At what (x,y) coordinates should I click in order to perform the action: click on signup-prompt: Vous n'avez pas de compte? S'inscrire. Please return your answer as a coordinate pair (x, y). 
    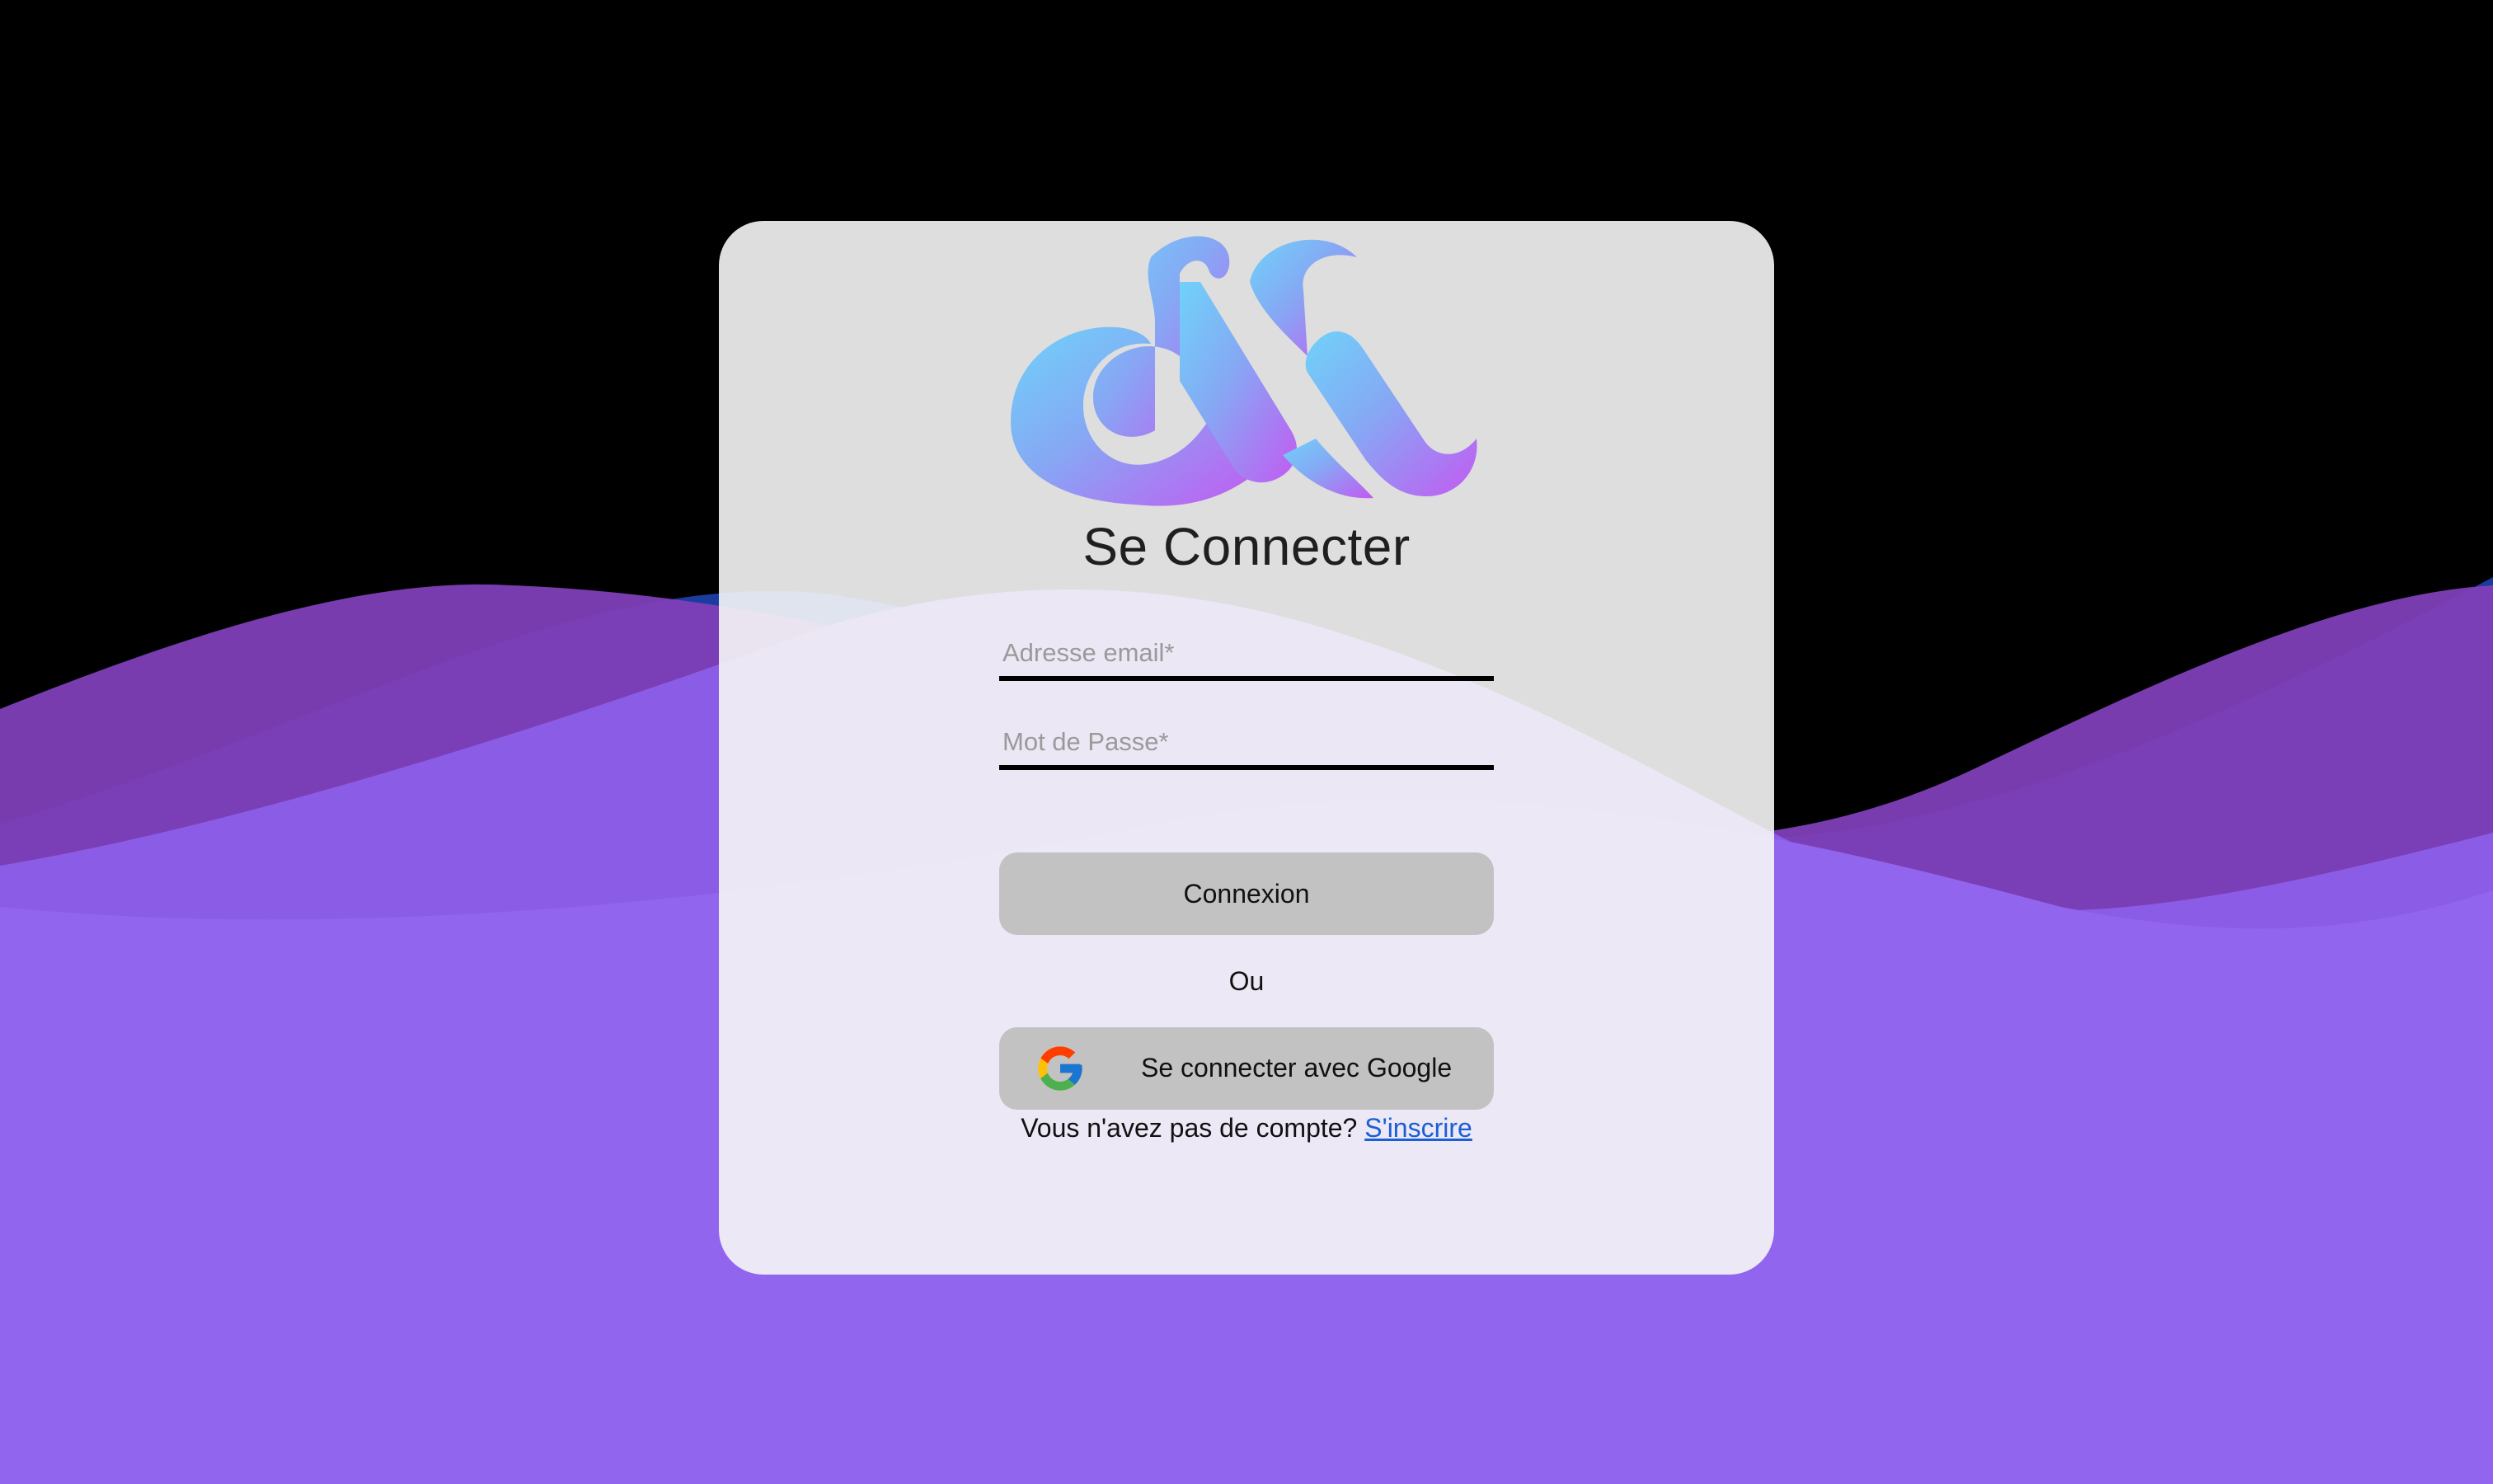
    Looking at the image, I should click on (1246, 1128).